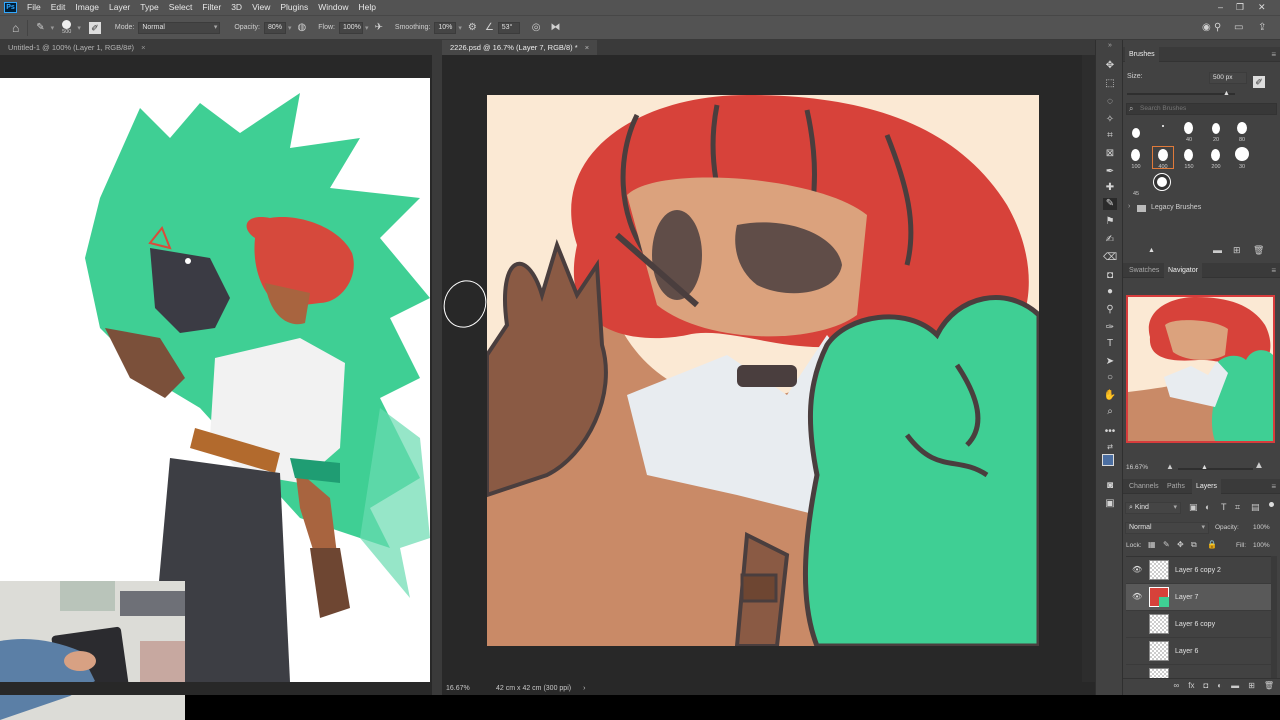 The height and width of the screenshot is (720, 1280). Describe the element at coordinates (1259, 82) in the screenshot. I see `new-brush-icon: ✐` at that location.